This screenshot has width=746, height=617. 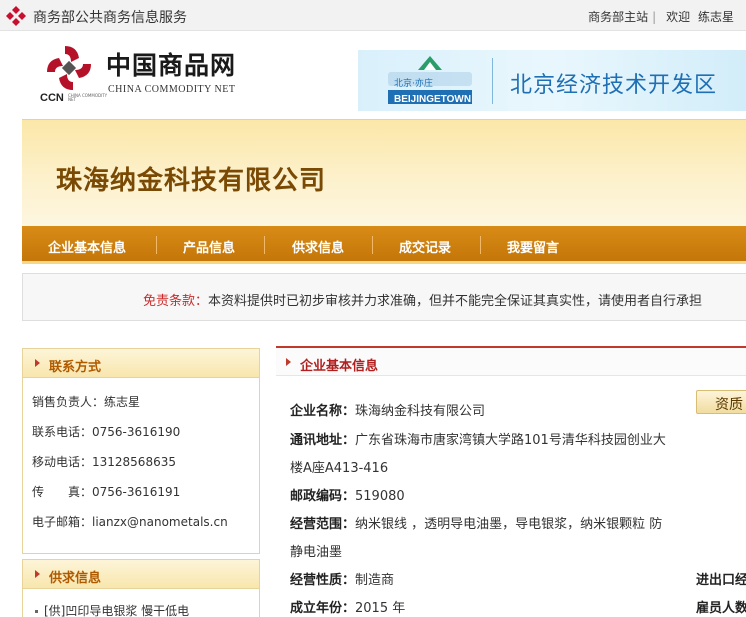 I want to click on contact-panel-header: 联系方式, so click(x=141, y=363).